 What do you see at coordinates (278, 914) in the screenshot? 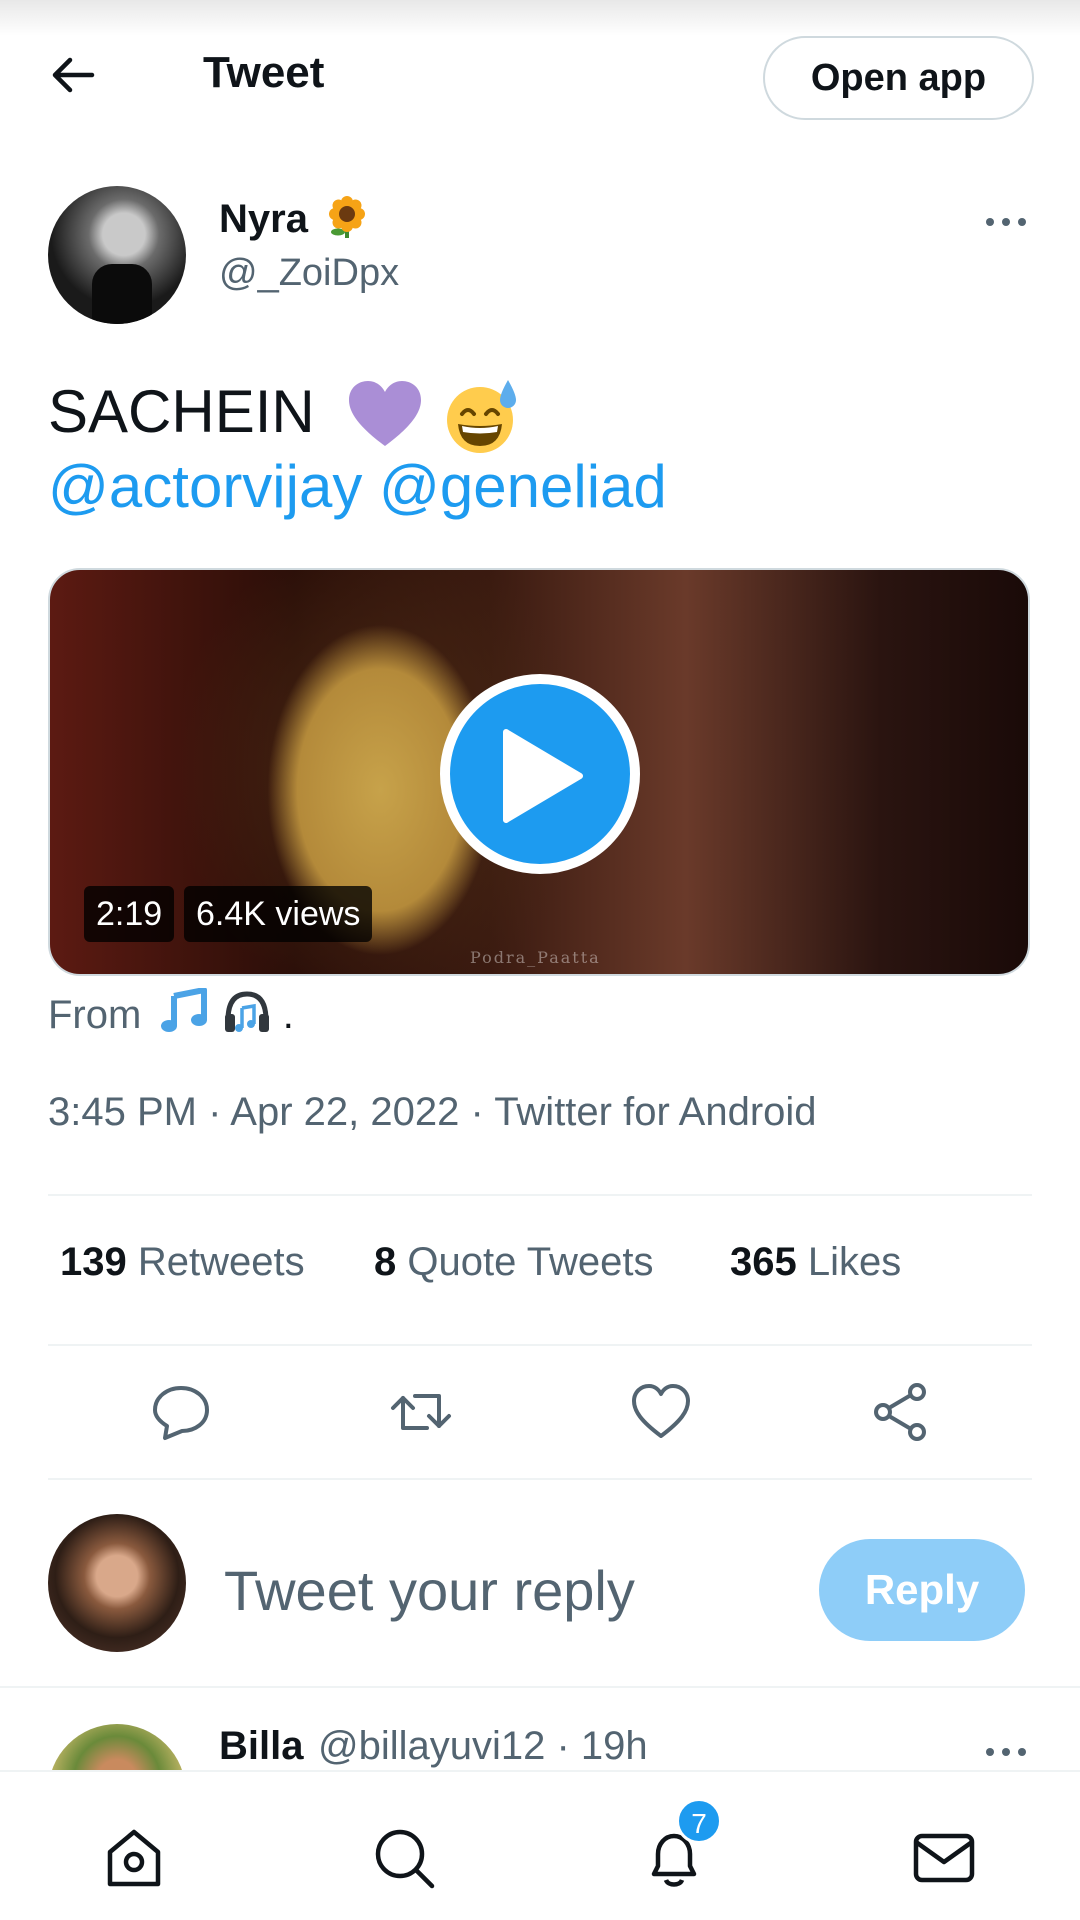
I see `video-views-badge: 6.4K views` at bounding box center [278, 914].